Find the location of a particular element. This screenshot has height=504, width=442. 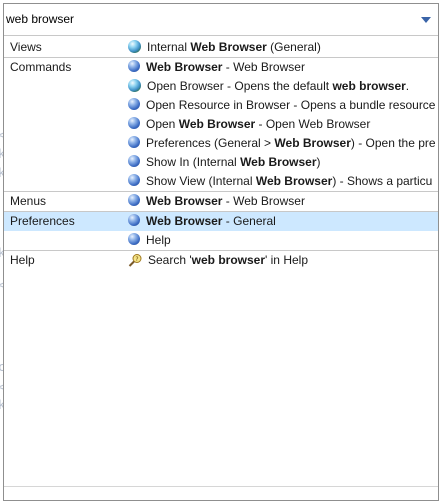

result-row: Help? Search 'web browser' in Help is located at coordinates (221, 260).